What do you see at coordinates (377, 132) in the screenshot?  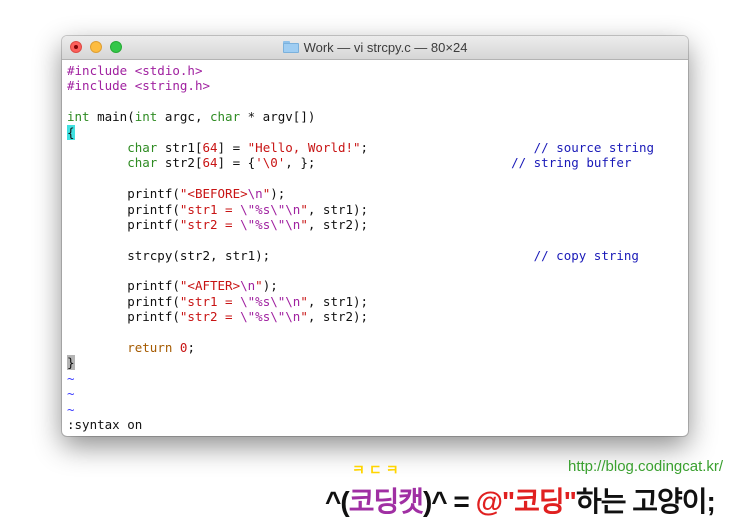 I see `code-line-5: {` at bounding box center [377, 132].